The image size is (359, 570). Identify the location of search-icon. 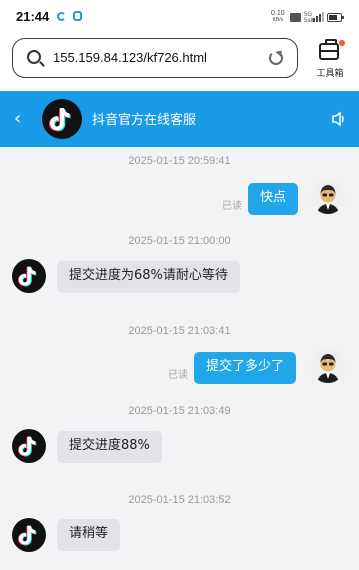
(34, 57).